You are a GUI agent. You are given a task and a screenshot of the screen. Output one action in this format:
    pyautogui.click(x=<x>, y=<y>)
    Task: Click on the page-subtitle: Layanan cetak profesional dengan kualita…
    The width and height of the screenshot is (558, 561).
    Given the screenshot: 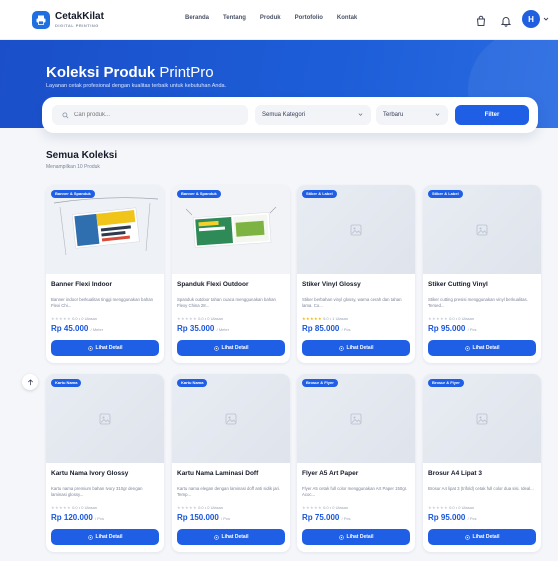 What is the action you would take?
    pyautogui.click(x=136, y=86)
    